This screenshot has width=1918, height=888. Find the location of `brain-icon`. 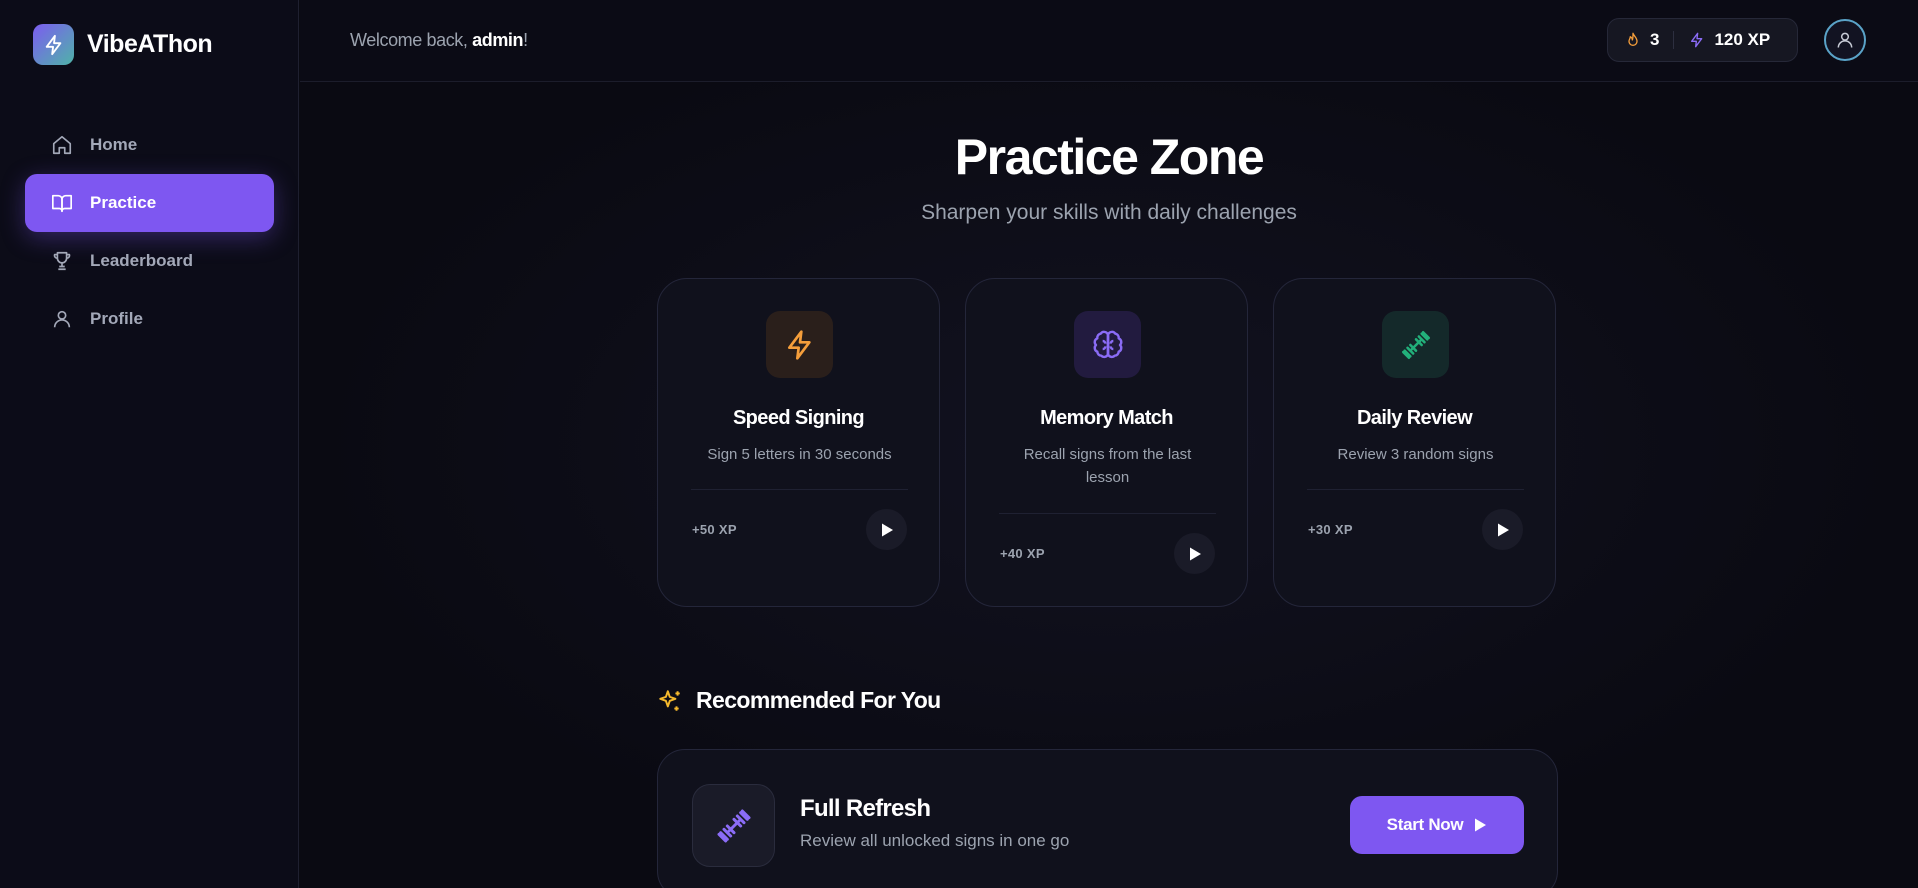

brain-icon is located at coordinates (1107, 344).